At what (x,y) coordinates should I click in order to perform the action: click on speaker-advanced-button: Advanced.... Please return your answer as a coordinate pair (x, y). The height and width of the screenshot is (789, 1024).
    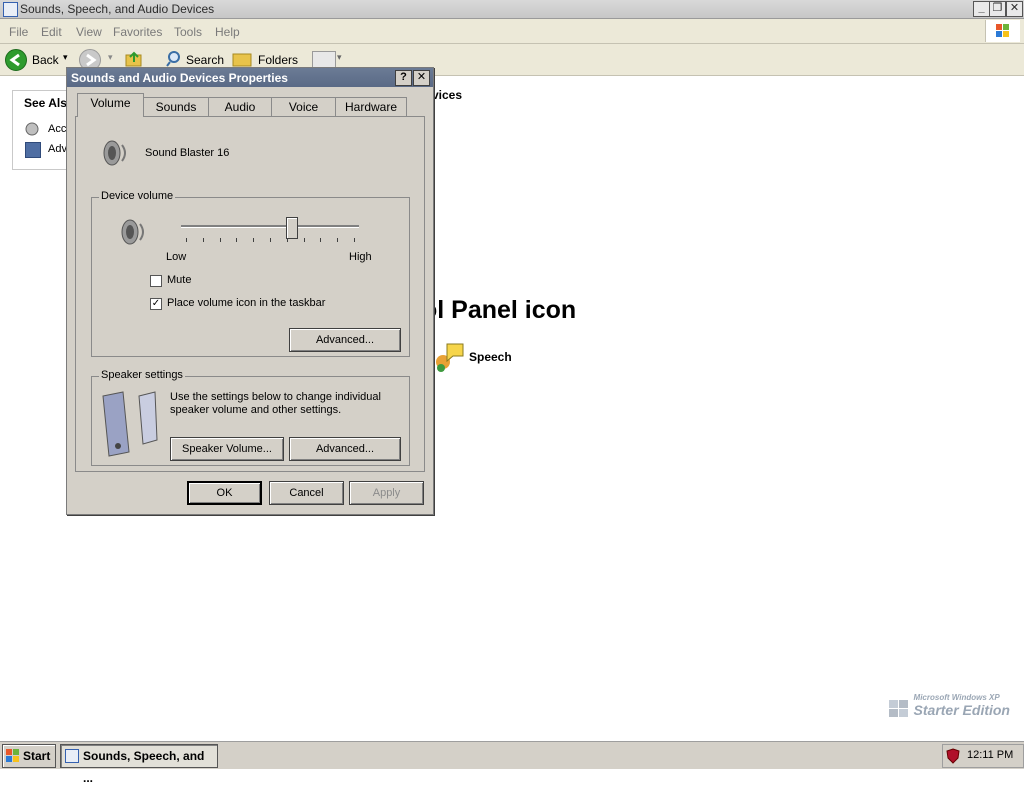
    Looking at the image, I should click on (345, 449).